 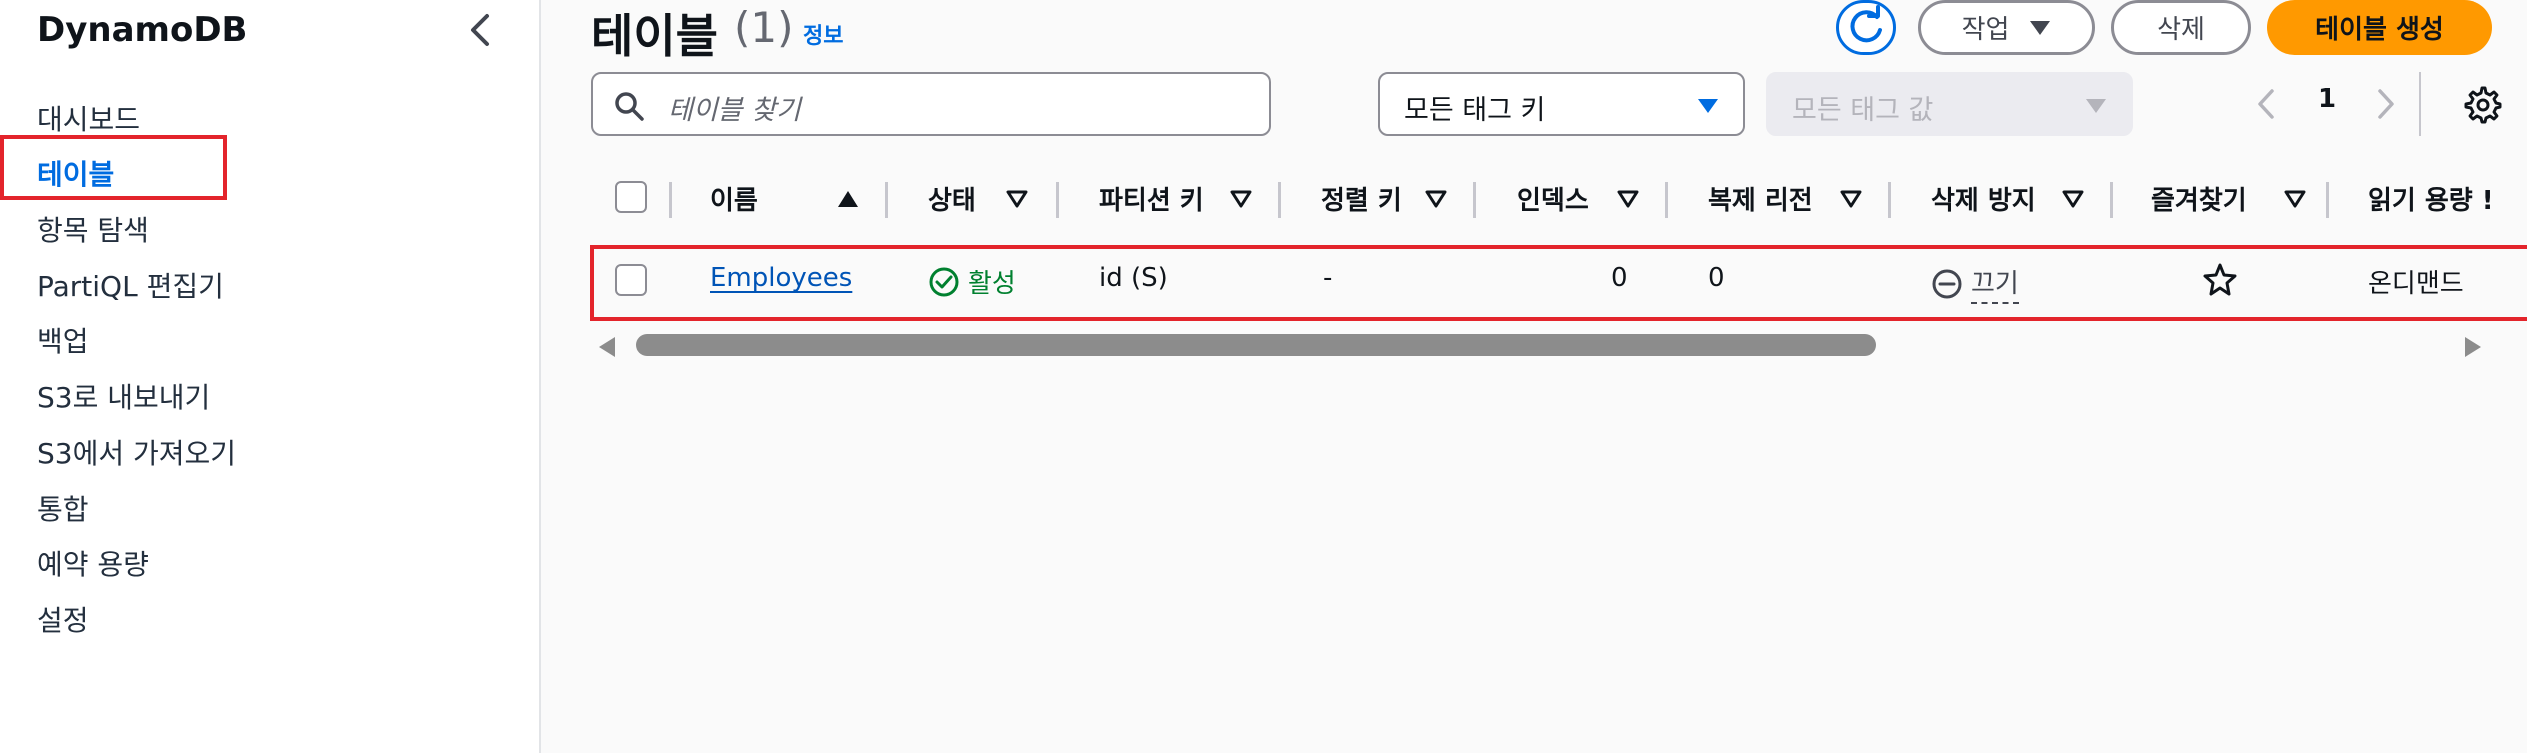 I want to click on next-page-icon, so click(x=2386, y=104).